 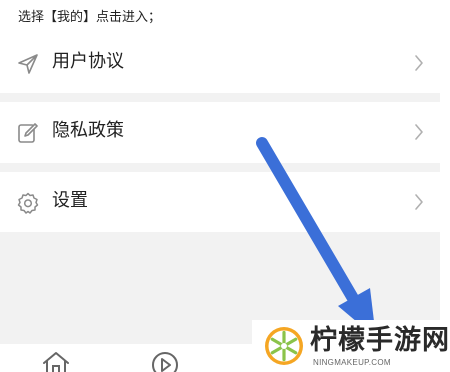 I want to click on screen-edge, so click(x=445, y=186).